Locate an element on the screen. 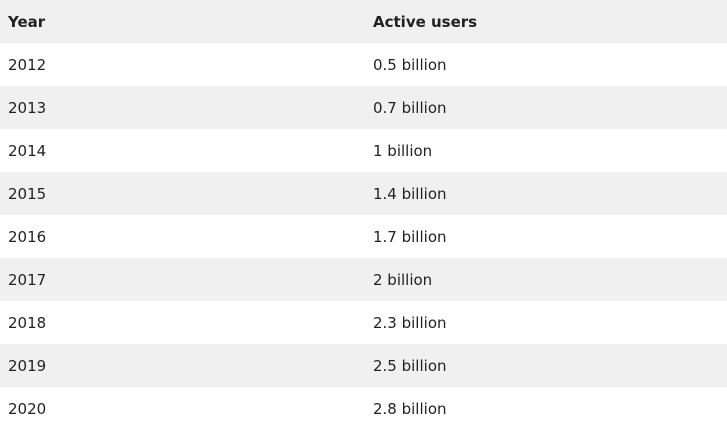  table-row: 2016 1.7 billion is located at coordinates (363, 236).